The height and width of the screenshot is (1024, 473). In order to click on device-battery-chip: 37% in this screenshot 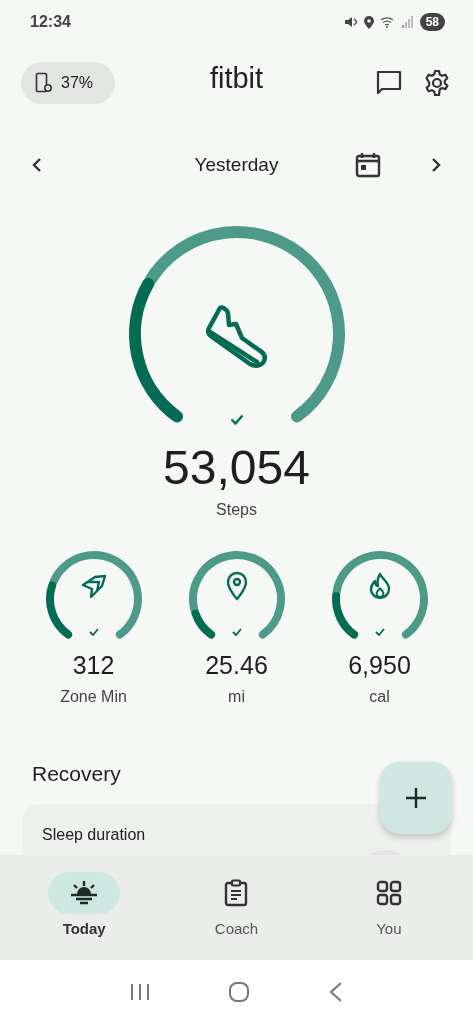, I will do `click(68, 83)`.